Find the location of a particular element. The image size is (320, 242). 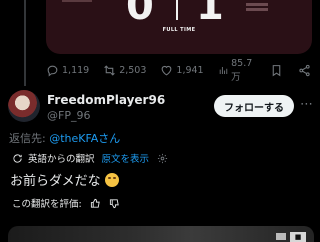

like-button: 1,941 is located at coordinates (182, 70).